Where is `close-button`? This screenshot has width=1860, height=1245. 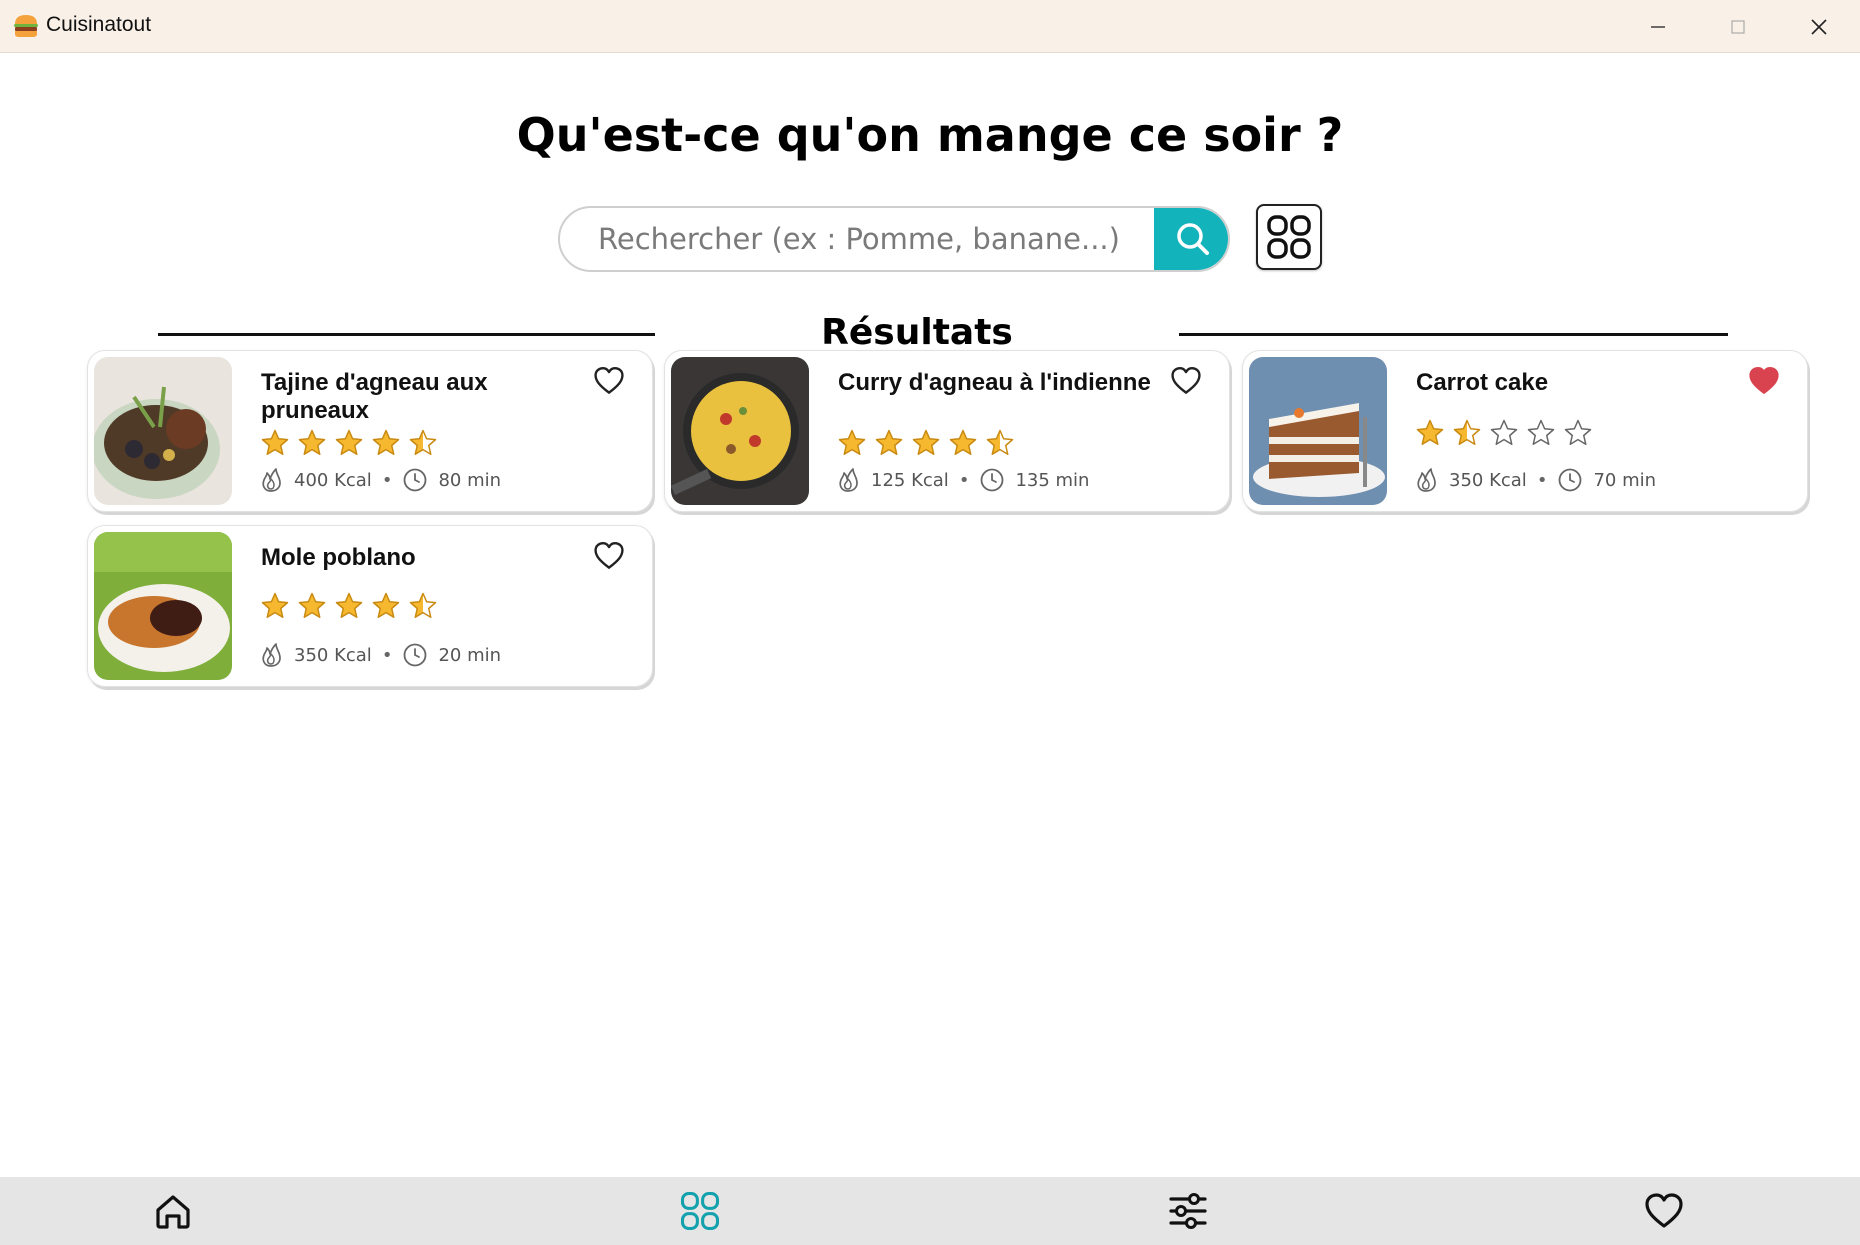 close-button is located at coordinates (1819, 26).